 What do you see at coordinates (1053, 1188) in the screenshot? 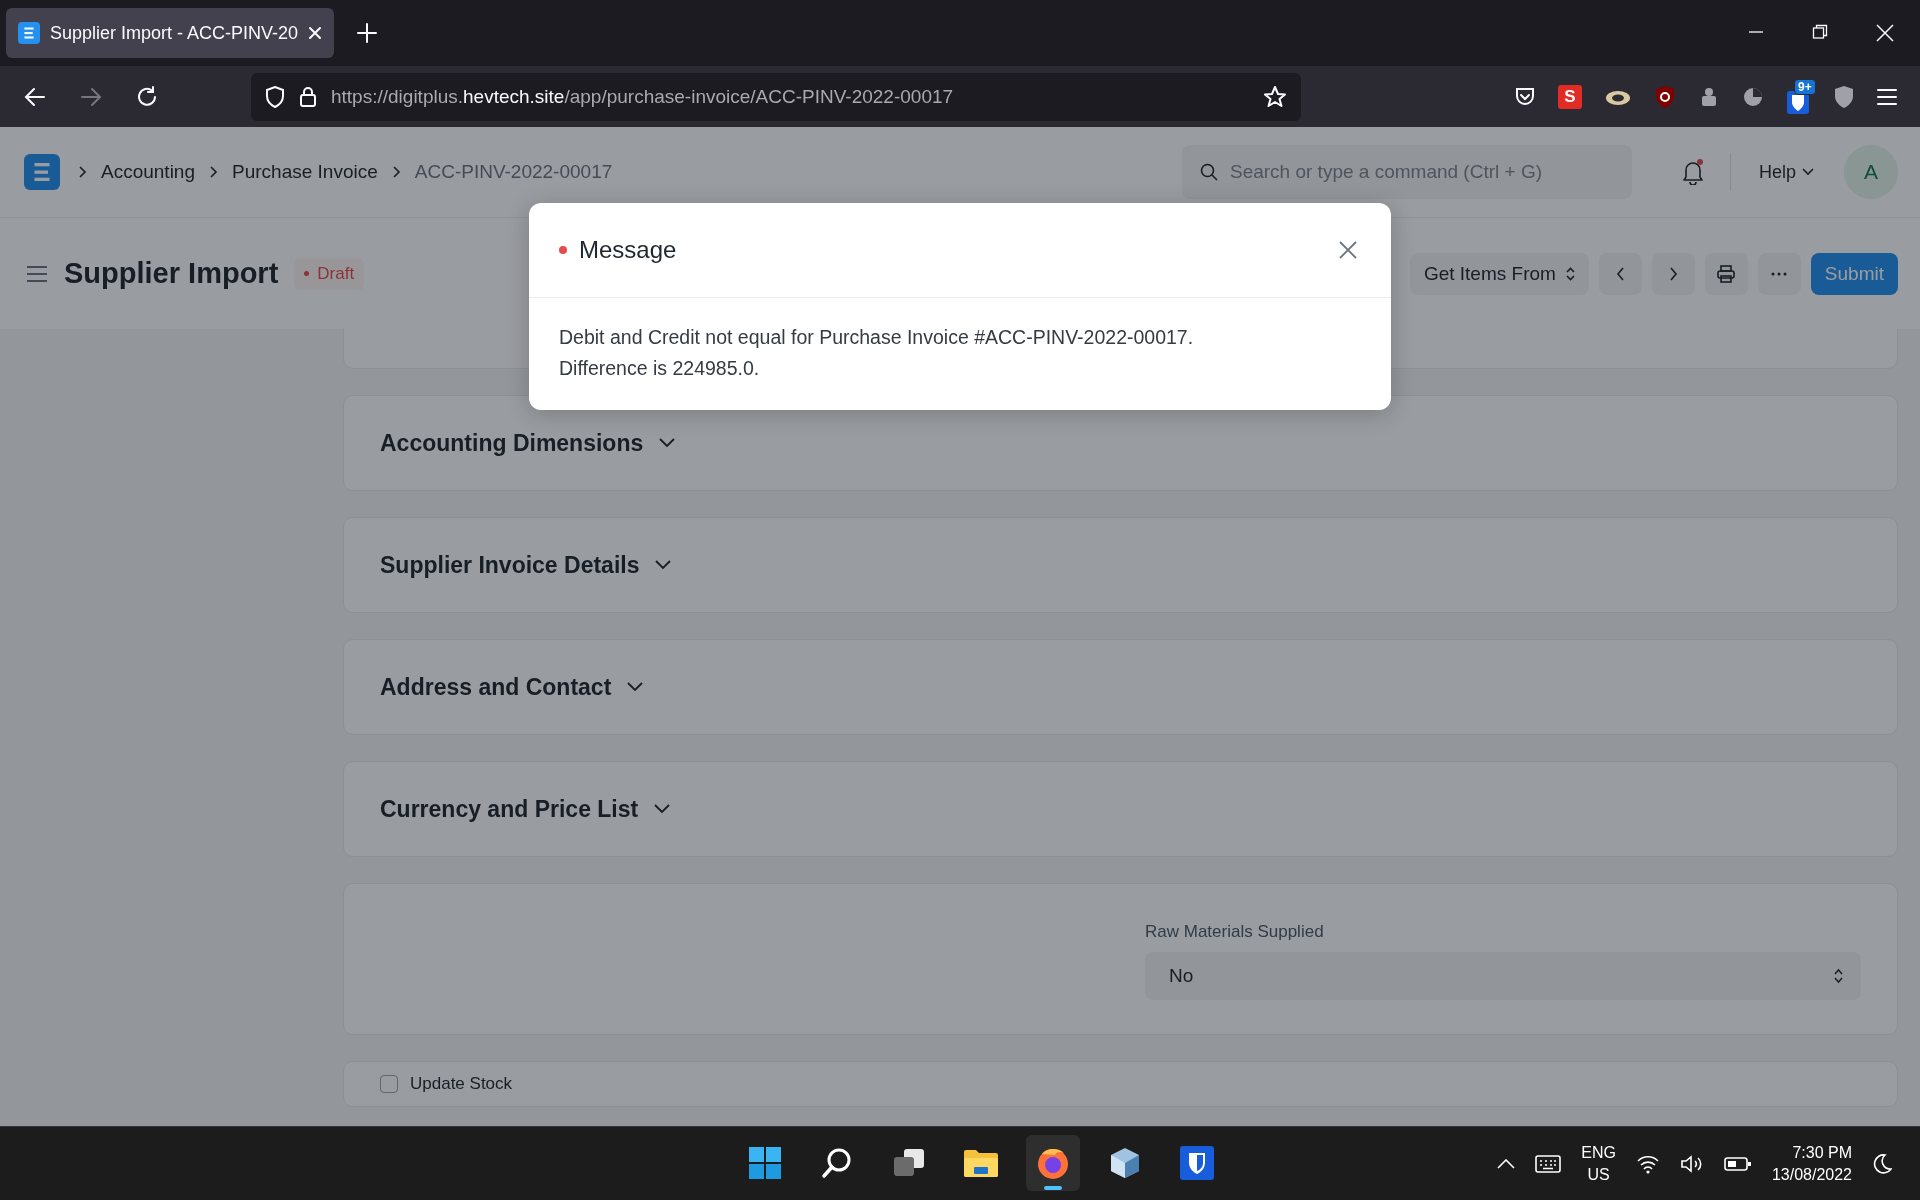
I see `active-indicator` at bounding box center [1053, 1188].